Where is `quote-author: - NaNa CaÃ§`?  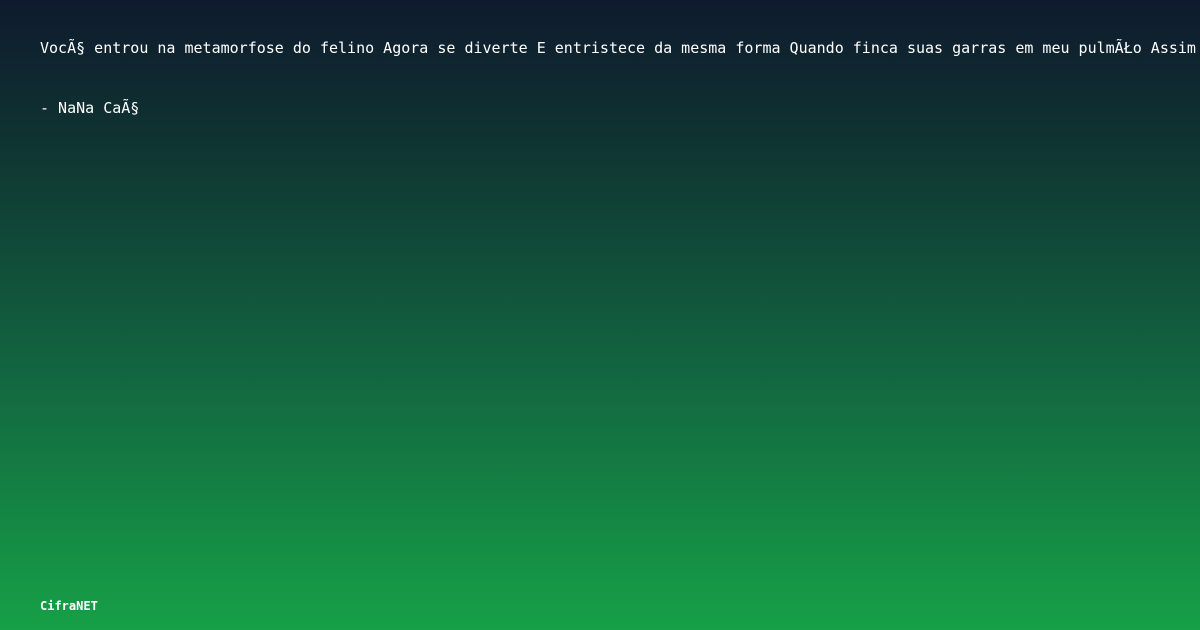
quote-author: - NaNa CaÃ§ is located at coordinates (90, 108).